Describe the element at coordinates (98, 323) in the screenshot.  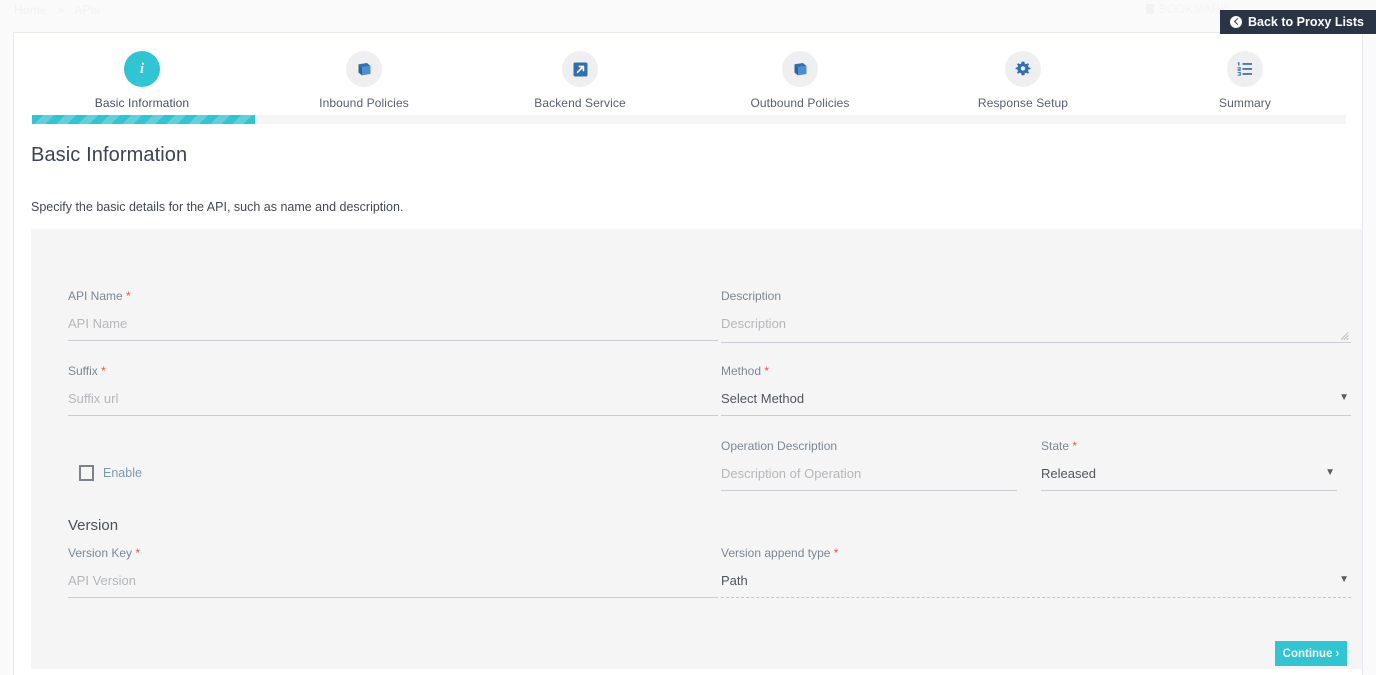
I see `api-name-placeholder: API Name` at that location.